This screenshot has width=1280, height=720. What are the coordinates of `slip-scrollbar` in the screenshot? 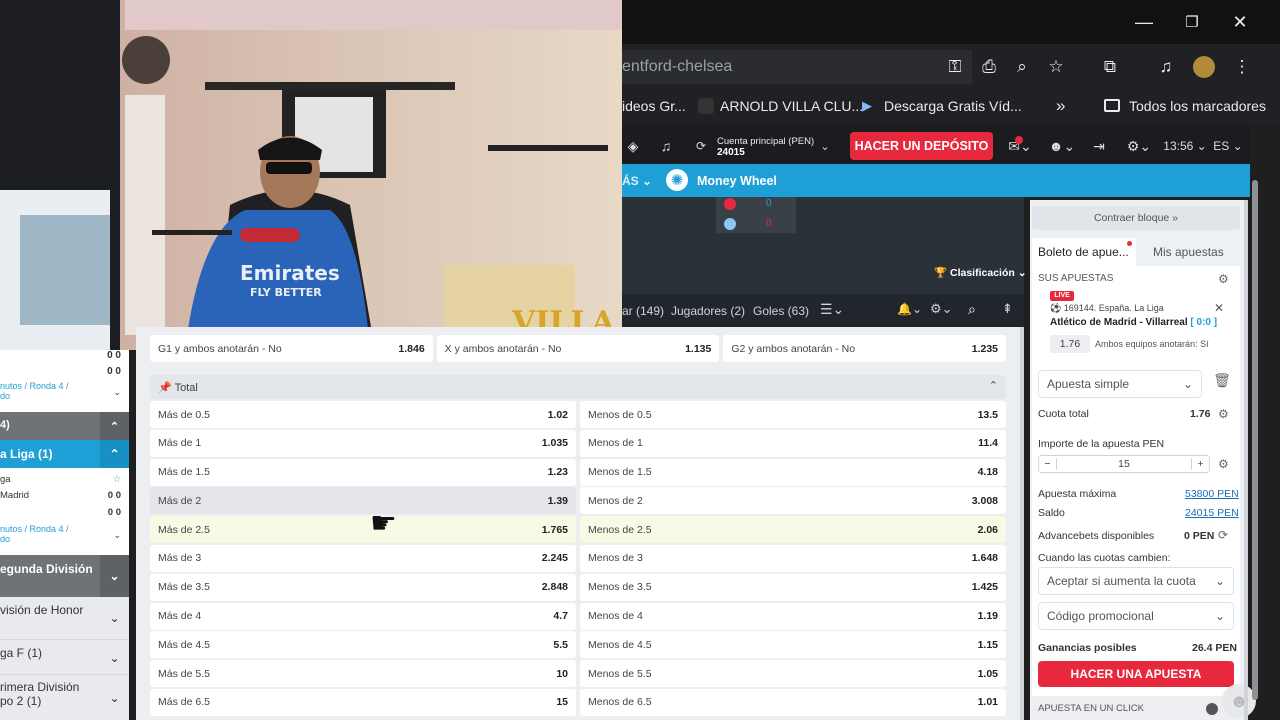 It's located at (1246, 460).